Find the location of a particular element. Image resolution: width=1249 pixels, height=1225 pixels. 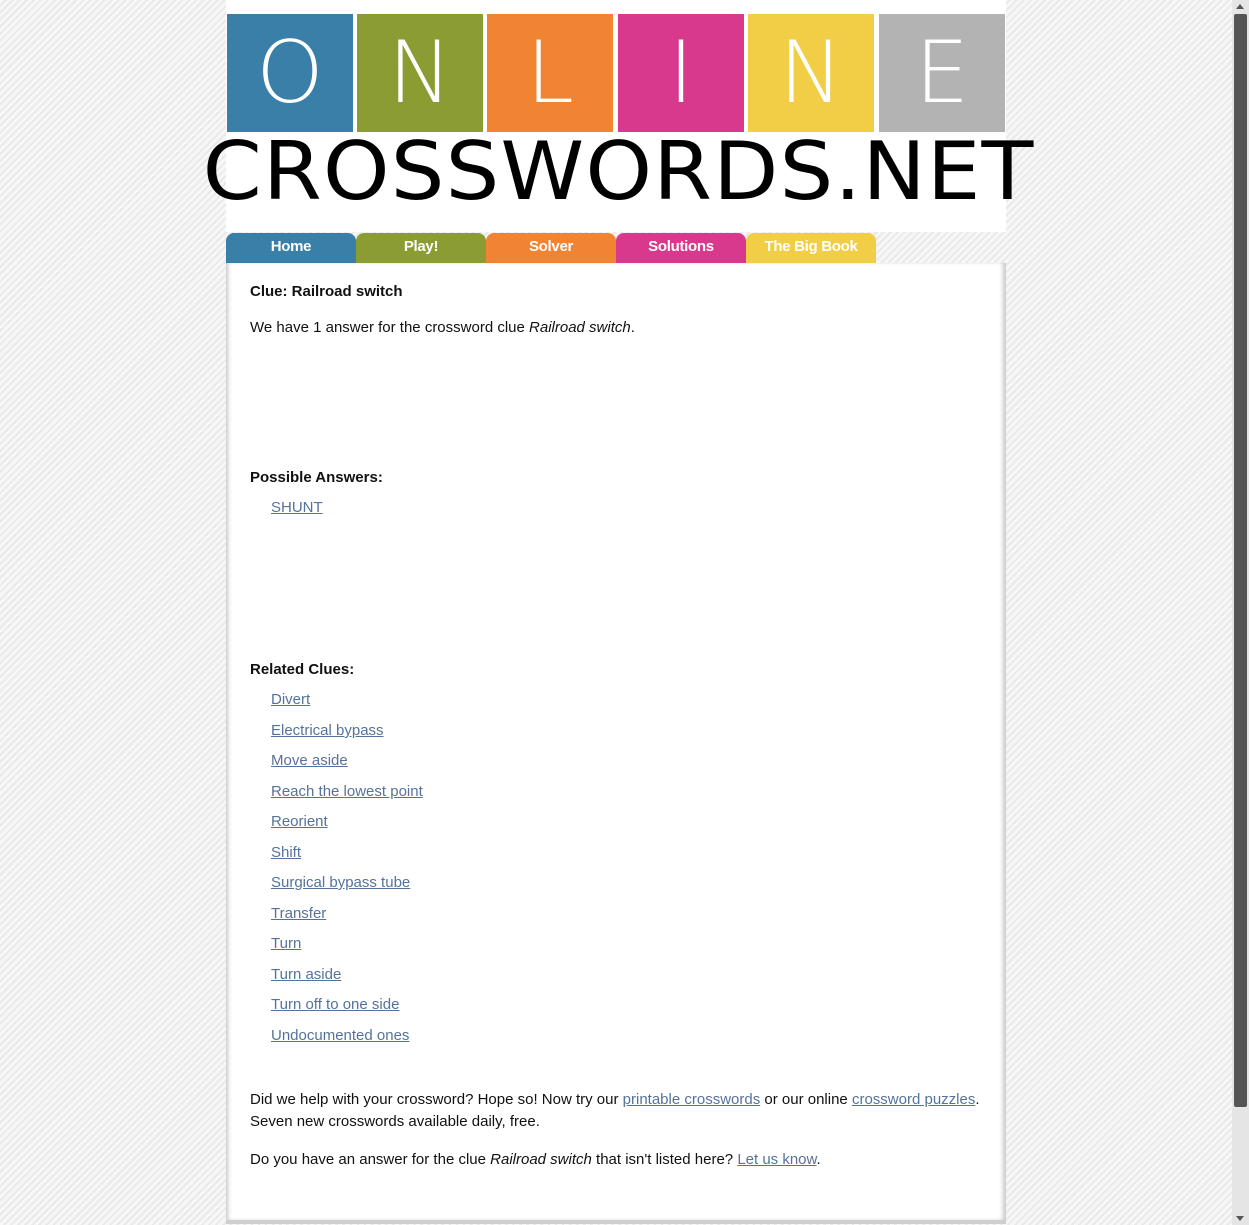

help-text-middle: or our online is located at coordinates (806, 1099).